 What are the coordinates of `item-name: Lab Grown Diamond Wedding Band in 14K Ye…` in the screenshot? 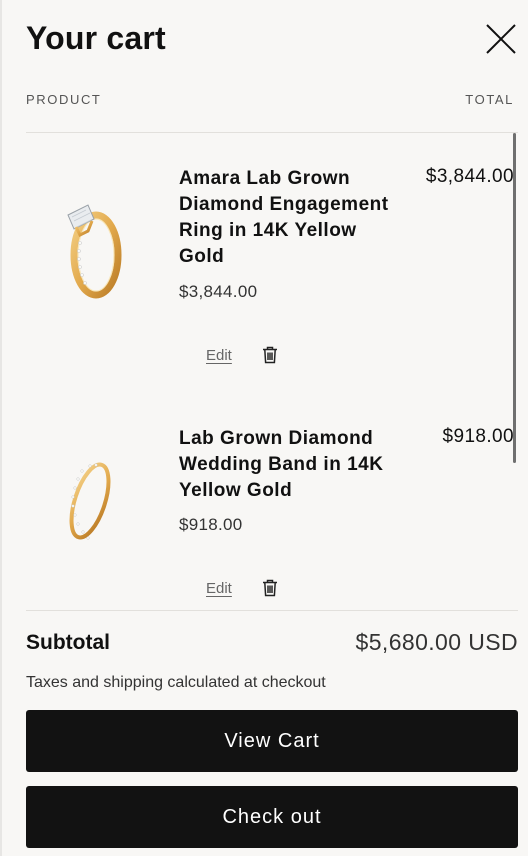 It's located at (286, 465).